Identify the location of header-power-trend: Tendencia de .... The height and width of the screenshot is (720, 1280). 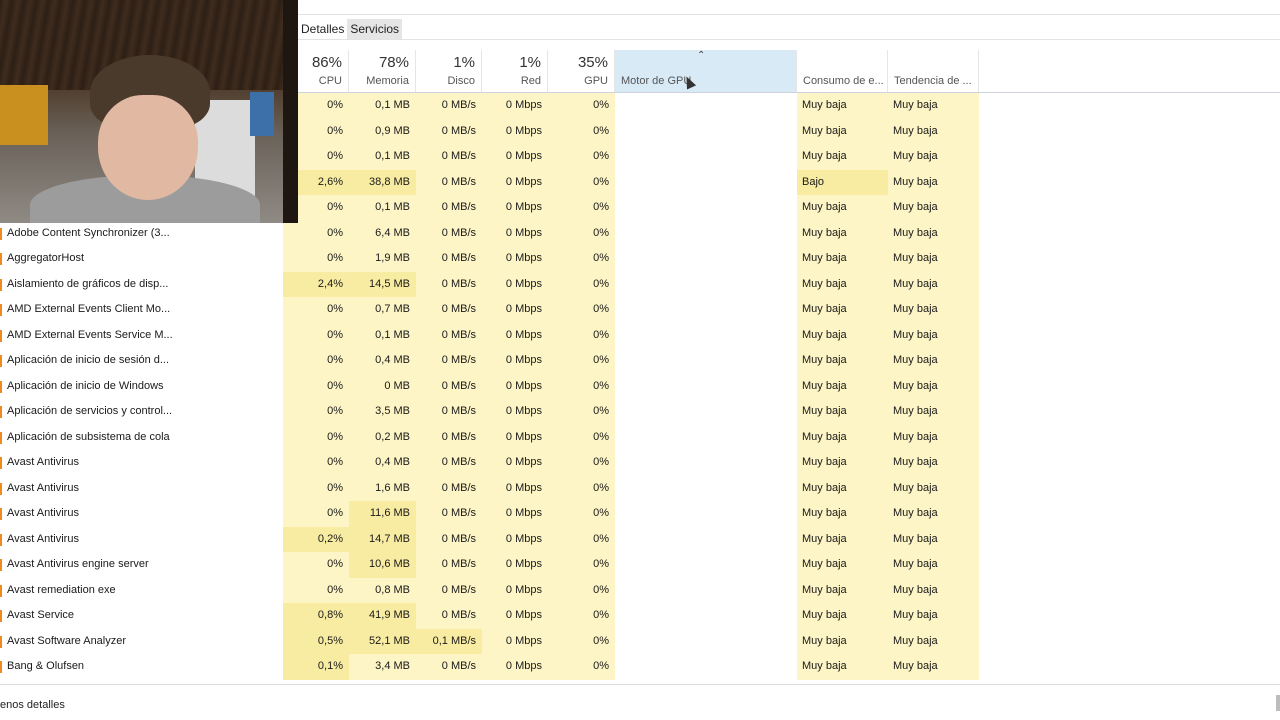
(933, 71).